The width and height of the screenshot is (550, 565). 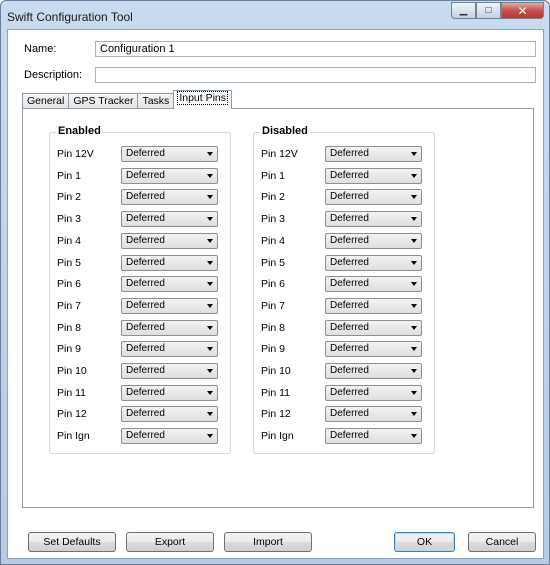 What do you see at coordinates (502, 542) in the screenshot?
I see `cancel-button: Cancel` at bounding box center [502, 542].